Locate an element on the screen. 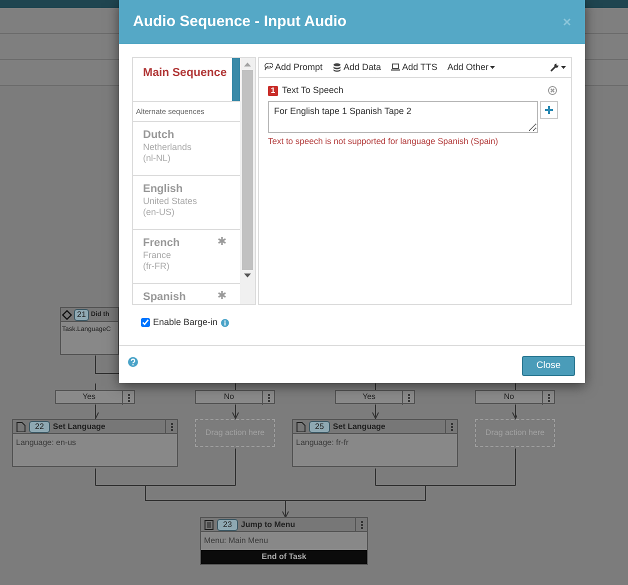  flow-node: 22 Set Language Language: en-us is located at coordinates (95, 443).